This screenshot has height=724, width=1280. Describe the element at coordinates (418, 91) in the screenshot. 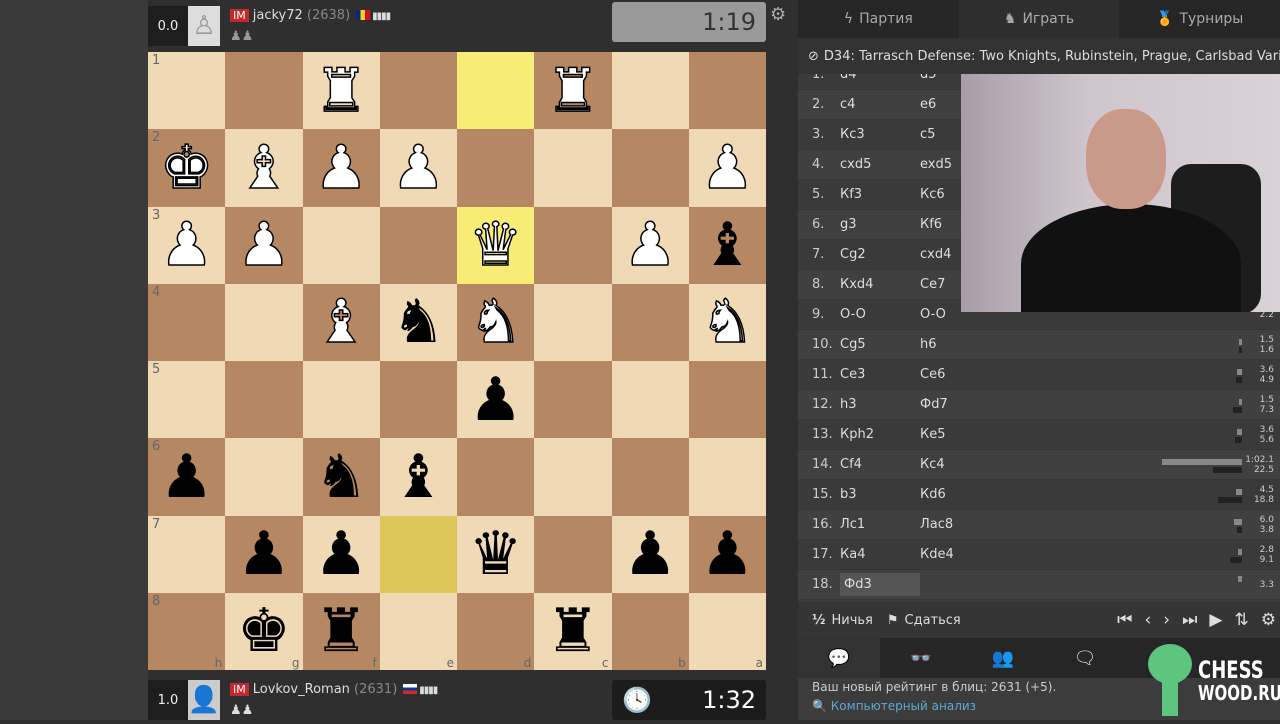

I see `square-e1` at that location.